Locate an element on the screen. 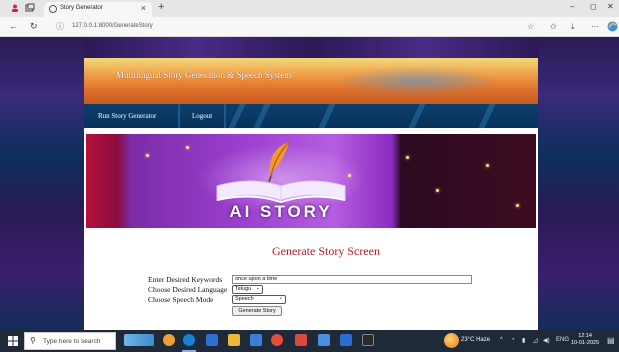 The width and height of the screenshot is (619, 352). search-icon: ⚲ is located at coordinates (33, 340).